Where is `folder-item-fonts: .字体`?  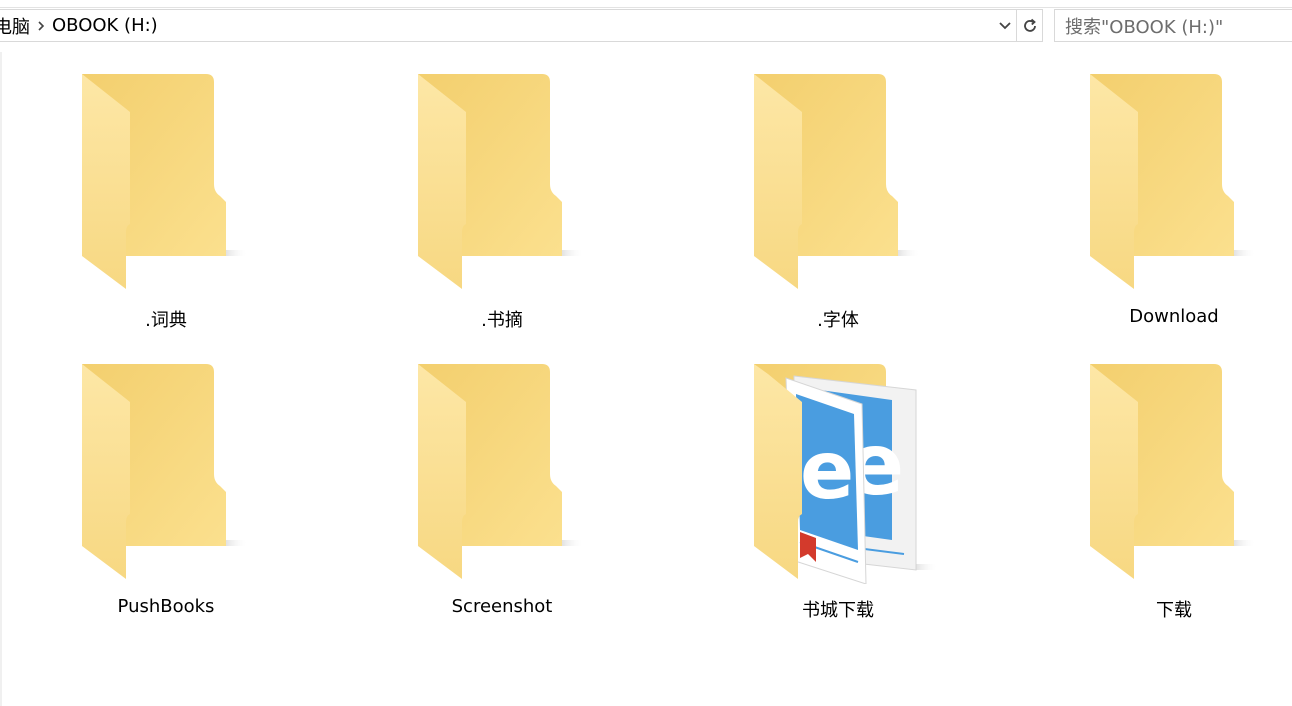 folder-item-fonts: .字体 is located at coordinates (838, 183).